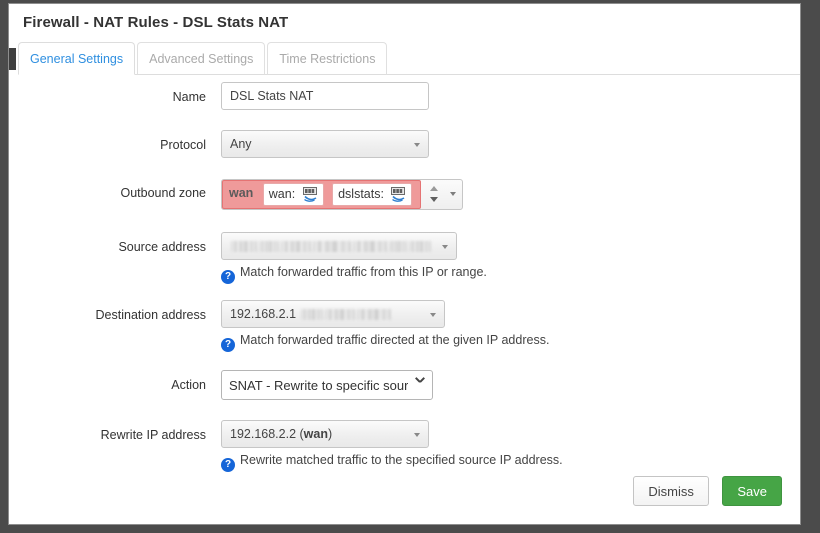 This screenshot has width=820, height=533. Describe the element at coordinates (361, 194) in the screenshot. I see `zone-chip-label: dslstats:` at that location.